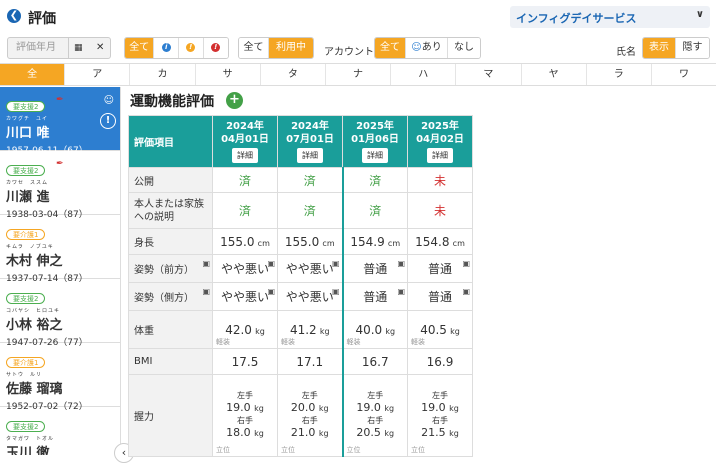  What do you see at coordinates (30, 439) in the screenshot?
I see `person-furigana: タマガワ トオル` at bounding box center [30, 439].